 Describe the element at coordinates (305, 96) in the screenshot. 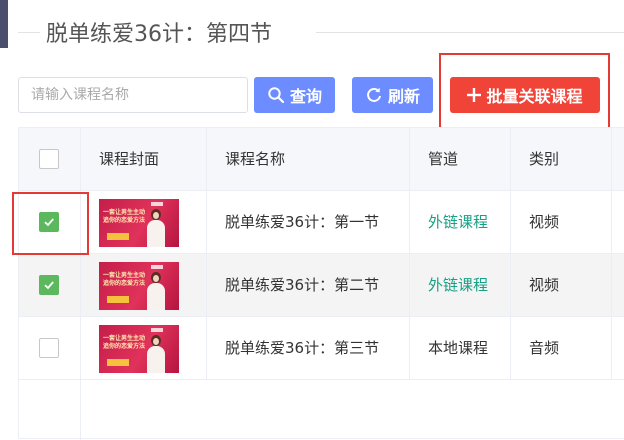

I see `query-button-label: 查询` at that location.